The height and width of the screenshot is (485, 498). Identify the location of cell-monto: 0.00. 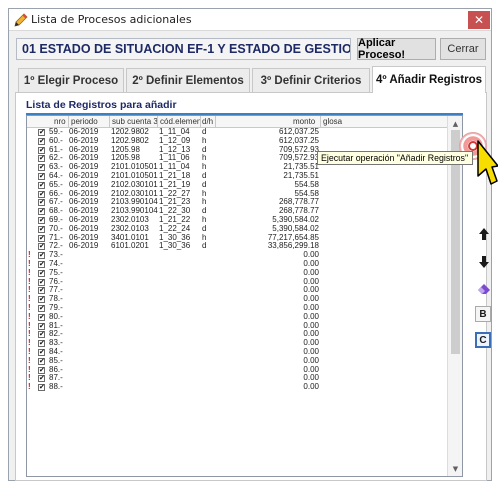
(311, 387).